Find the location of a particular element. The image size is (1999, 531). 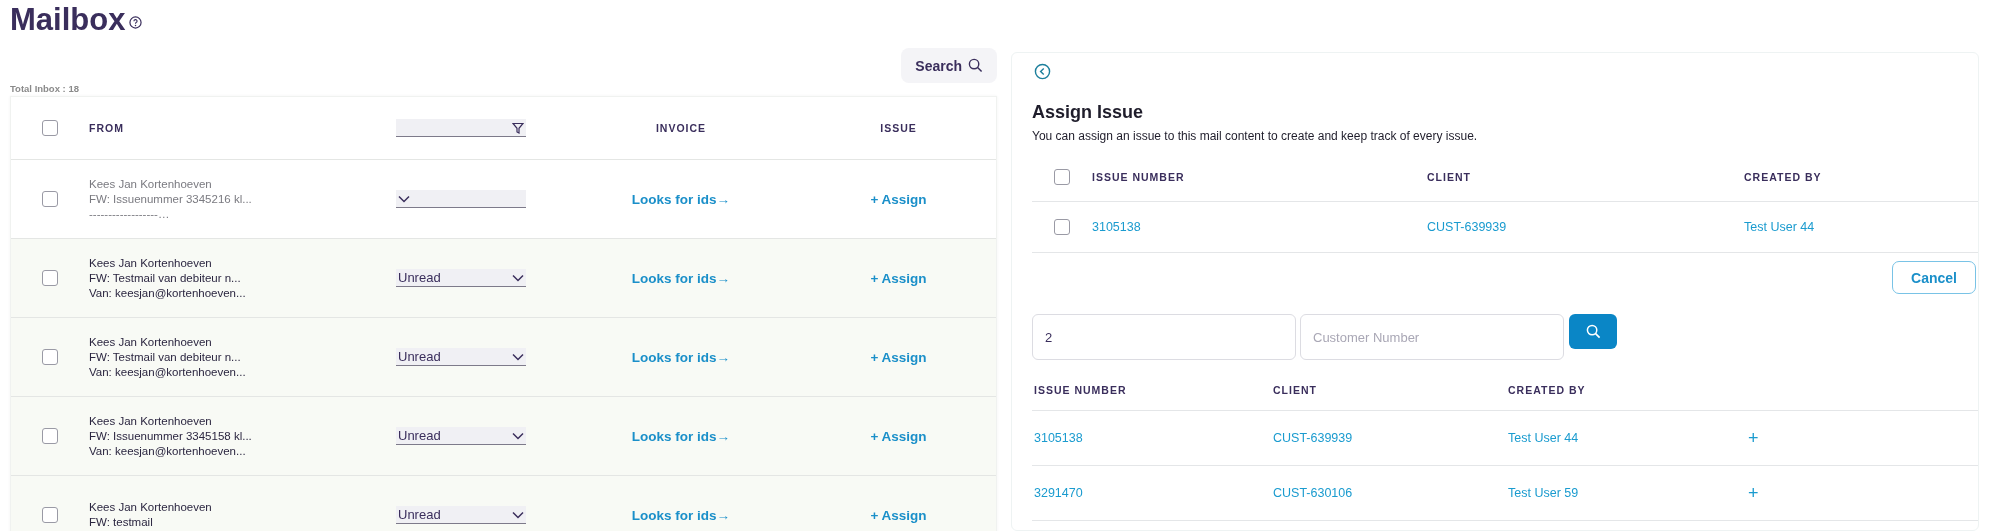

column-header: FROM is located at coordinates (107, 128).